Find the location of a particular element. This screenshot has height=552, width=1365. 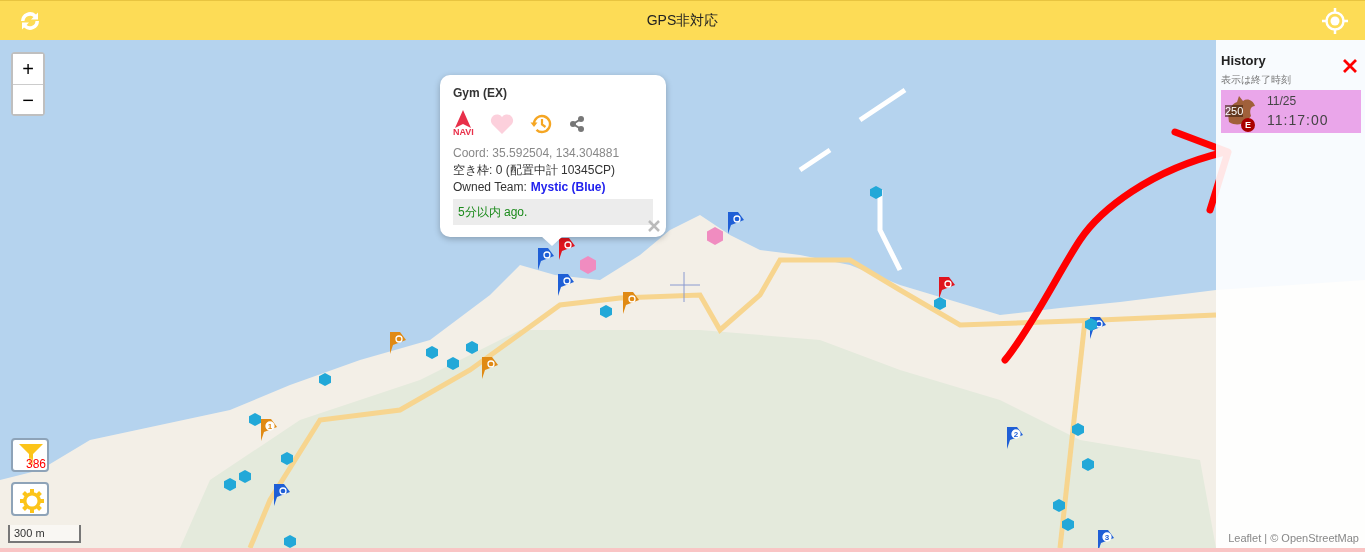

filter-count: 386 is located at coordinates (35, 464).